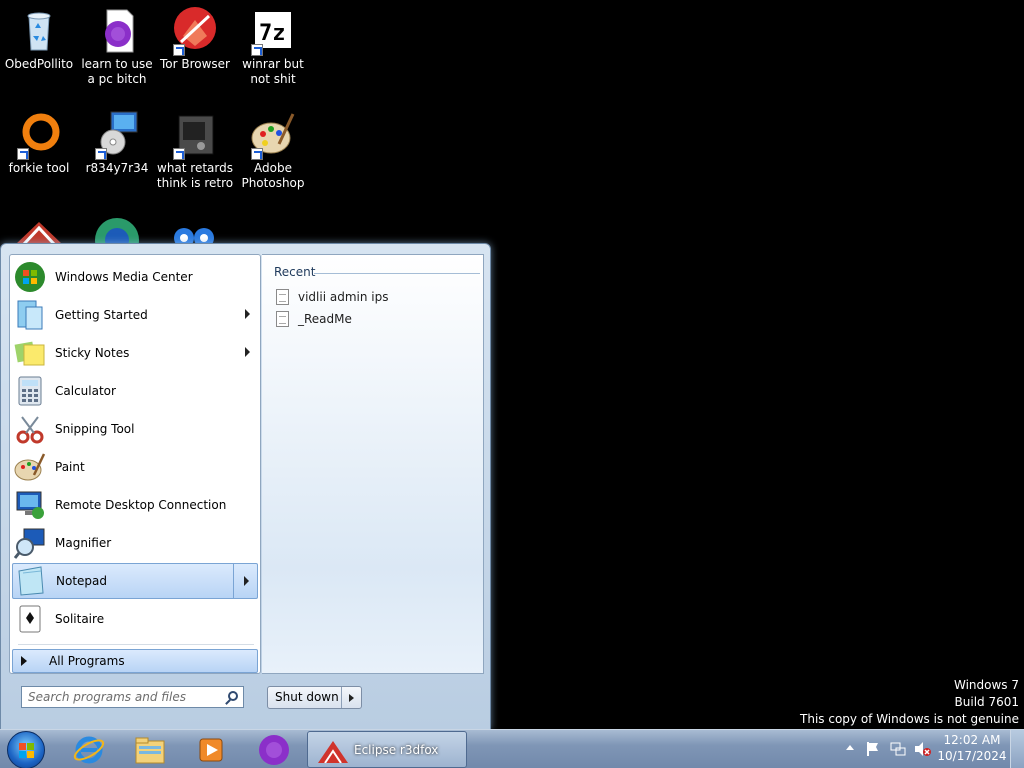 The width and height of the screenshot is (1024, 768). I want to click on program-getting-started: Getting Started, so click(135, 315).